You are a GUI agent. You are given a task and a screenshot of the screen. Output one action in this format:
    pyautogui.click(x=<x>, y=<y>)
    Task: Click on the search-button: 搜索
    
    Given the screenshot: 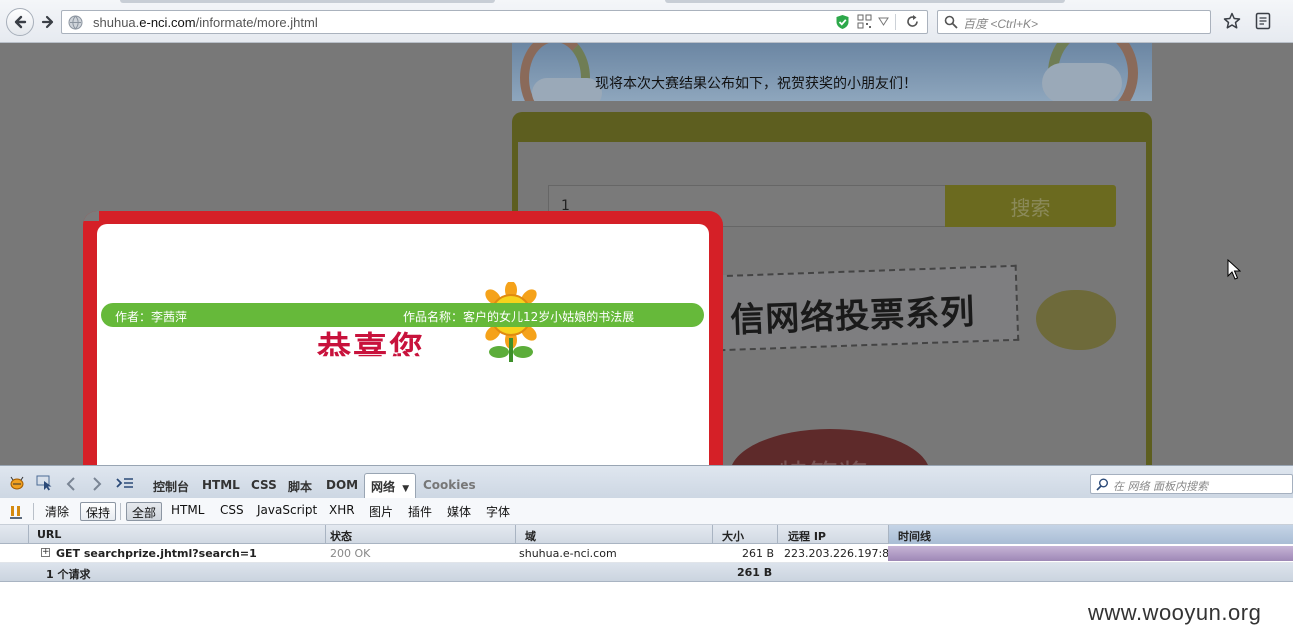 What is the action you would take?
    pyautogui.click(x=1030, y=206)
    